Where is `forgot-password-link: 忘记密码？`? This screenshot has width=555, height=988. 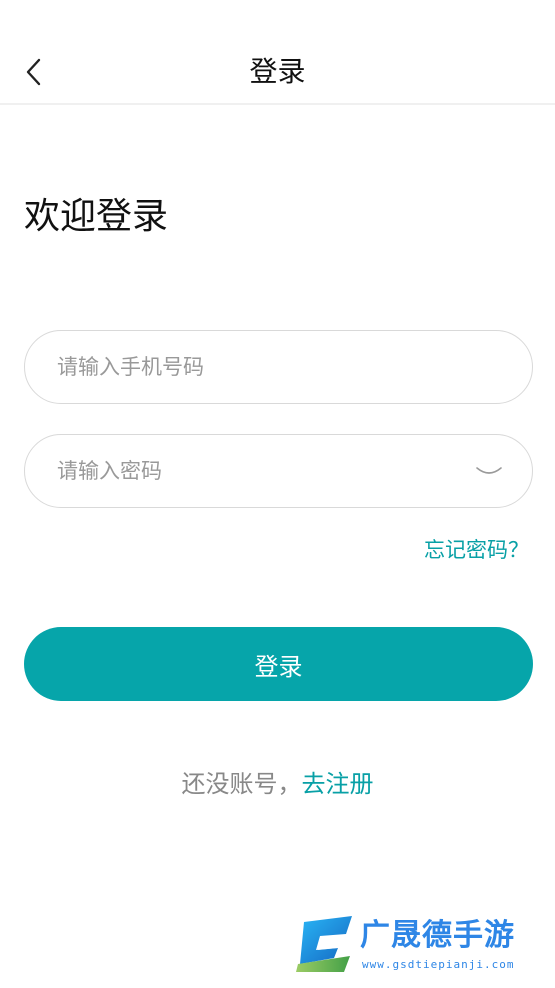 forgot-password-link: 忘记密码？ is located at coordinates (476, 550).